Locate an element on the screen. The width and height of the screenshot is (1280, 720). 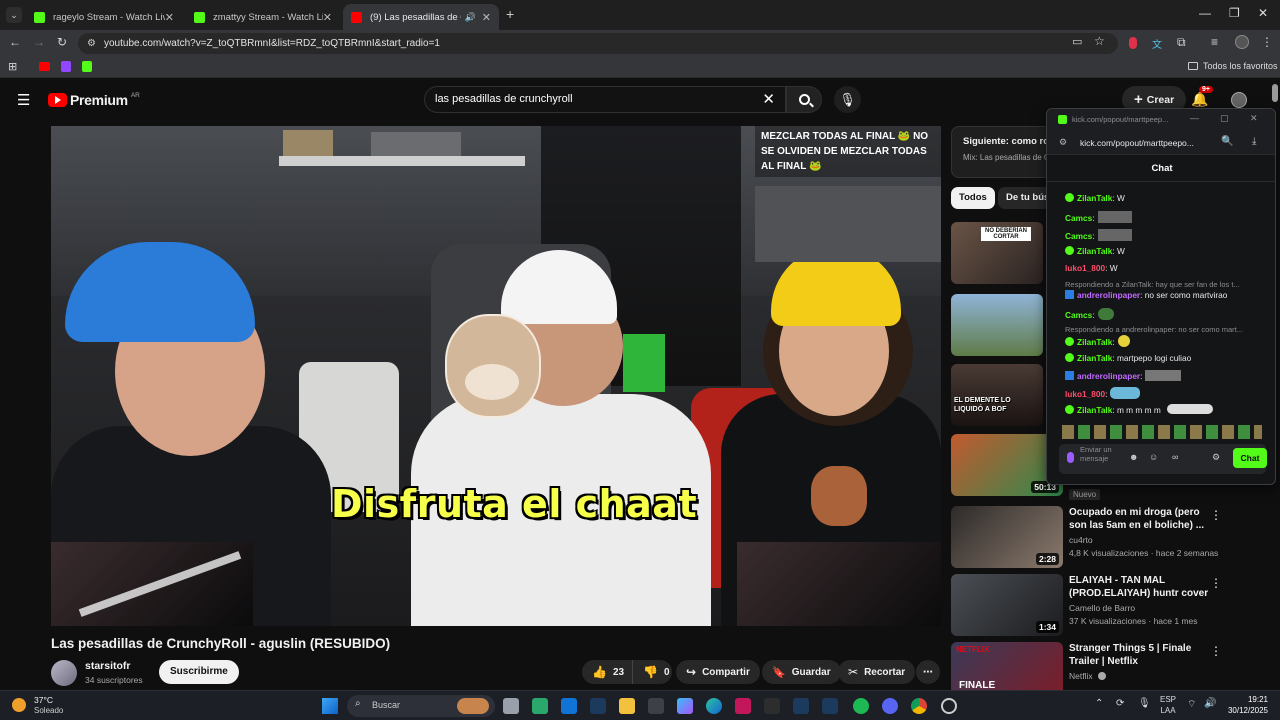
rec-thumbnail: 2:28 is located at coordinates (1007, 537).